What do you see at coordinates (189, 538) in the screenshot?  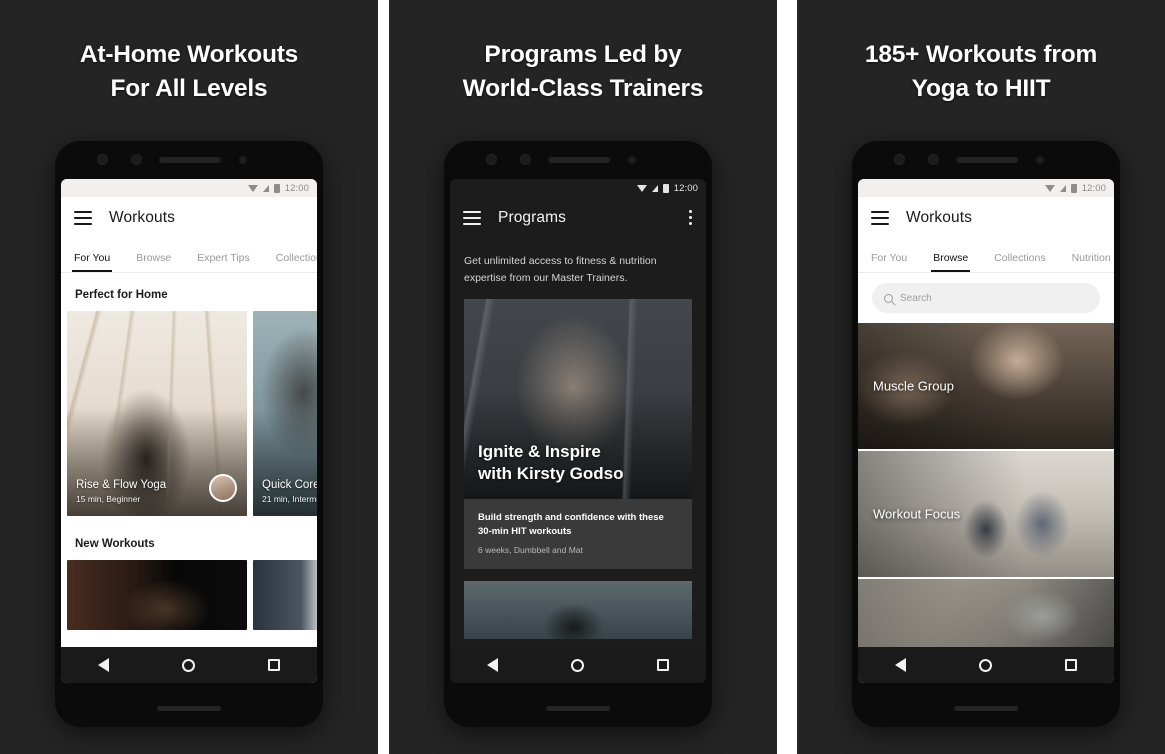 I see `section-title-new-workouts: New Workouts` at bounding box center [189, 538].